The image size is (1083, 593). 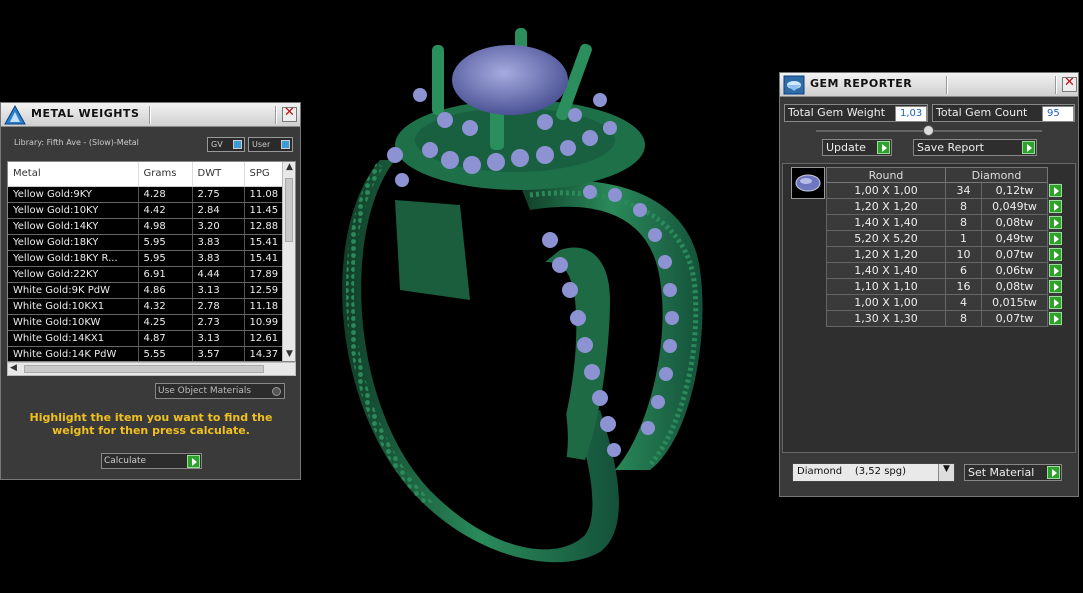 What do you see at coordinates (886, 175) in the screenshot?
I see `shape-header: Round` at bounding box center [886, 175].